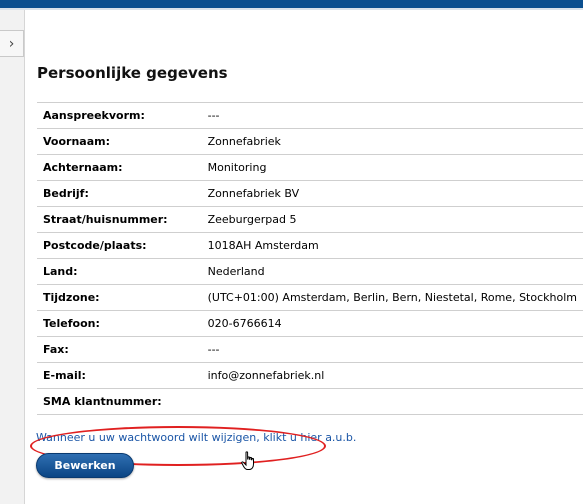 The image size is (583, 504). What do you see at coordinates (119, 193) in the screenshot?
I see `detail-label: Bedrijf:` at bounding box center [119, 193].